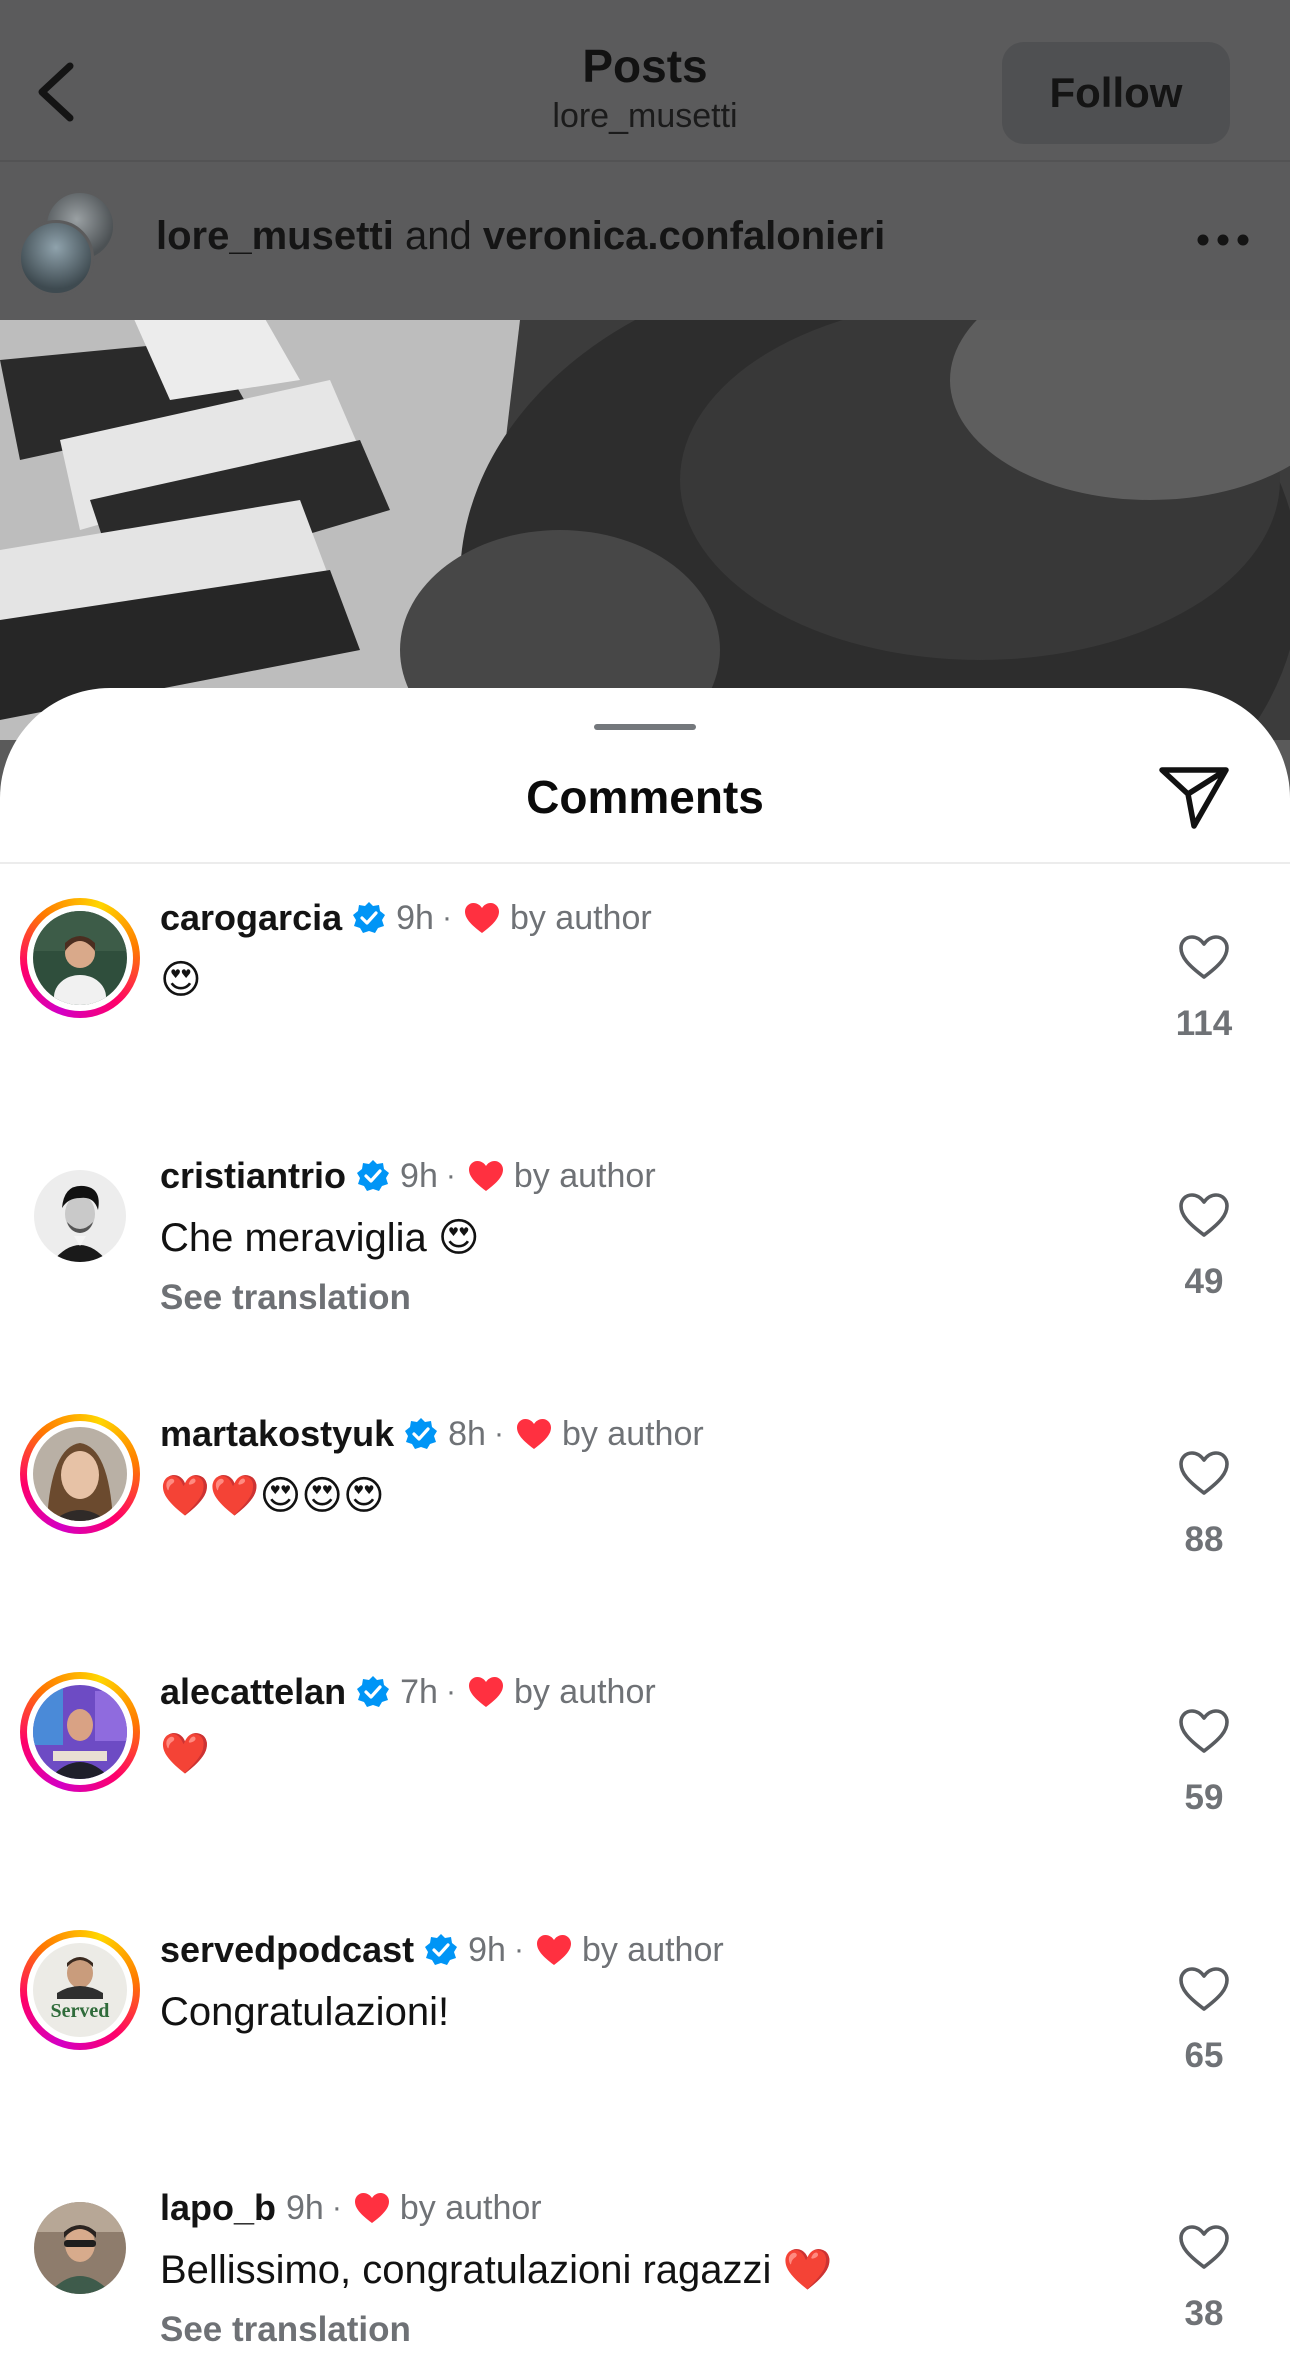 This screenshot has height=2358, width=1290. What do you see at coordinates (645, 727) in the screenshot?
I see `sheet-drag-handle` at bounding box center [645, 727].